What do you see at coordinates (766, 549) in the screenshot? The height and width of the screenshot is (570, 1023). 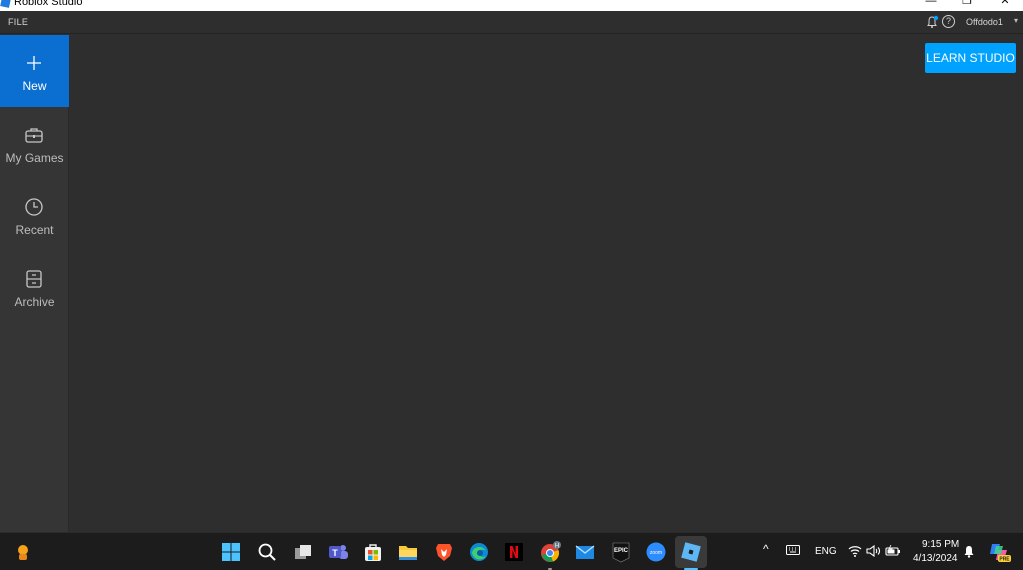 I see `show-hidden-icons-chevron: ^` at bounding box center [766, 549].